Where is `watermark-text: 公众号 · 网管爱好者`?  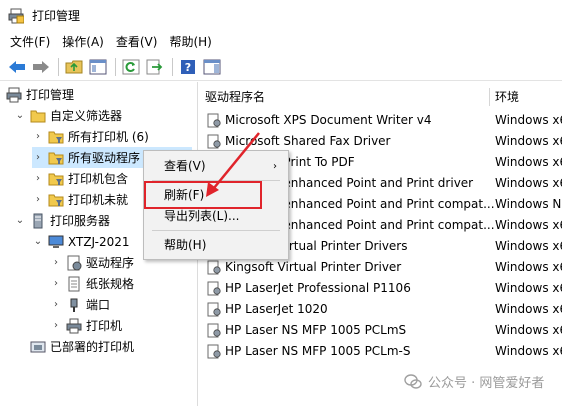
watermark-text: 公众号 · 网管爱好者 is located at coordinates (486, 383).